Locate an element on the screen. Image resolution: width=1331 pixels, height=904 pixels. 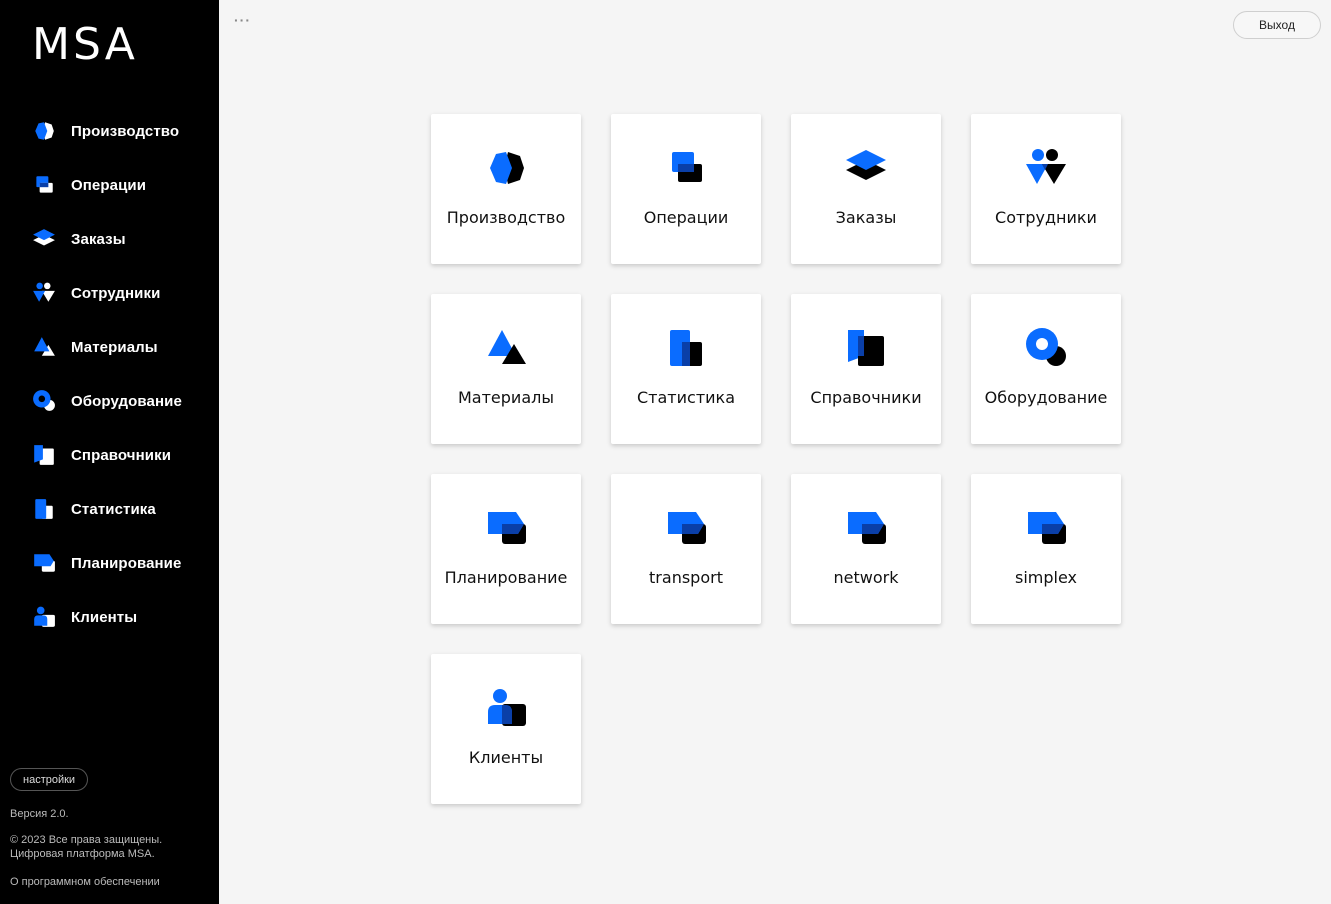
sidebar-item-label: Операции is located at coordinates (109, 185).